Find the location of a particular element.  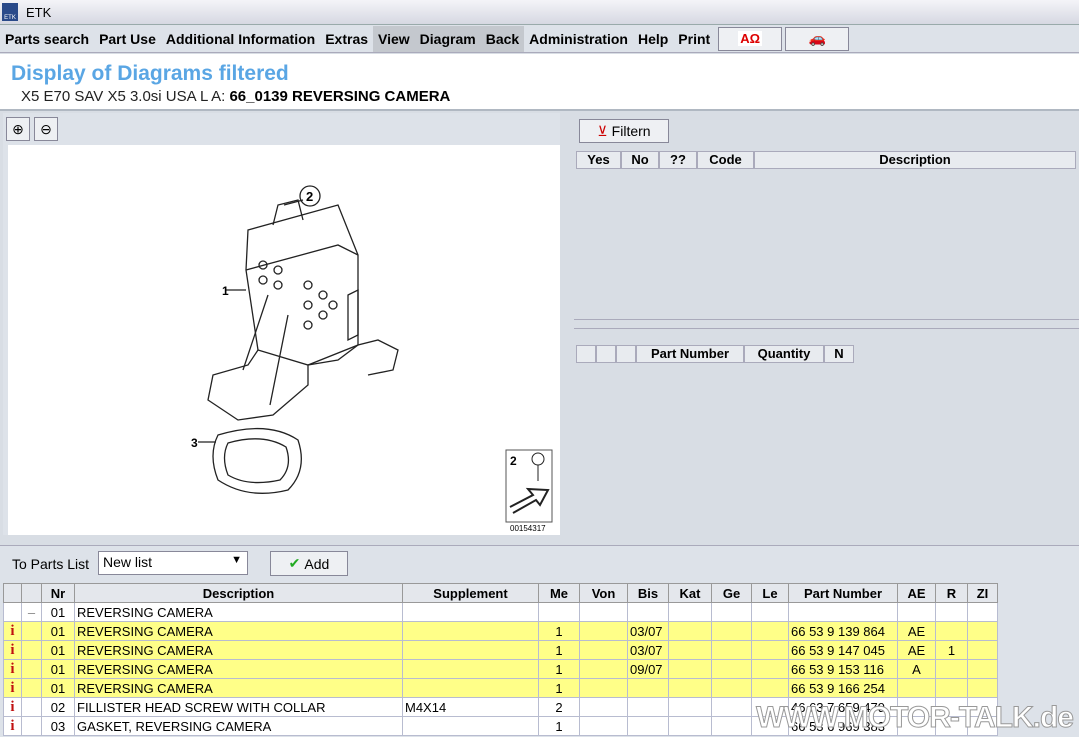

col-header: Part Number is located at coordinates (843, 593).